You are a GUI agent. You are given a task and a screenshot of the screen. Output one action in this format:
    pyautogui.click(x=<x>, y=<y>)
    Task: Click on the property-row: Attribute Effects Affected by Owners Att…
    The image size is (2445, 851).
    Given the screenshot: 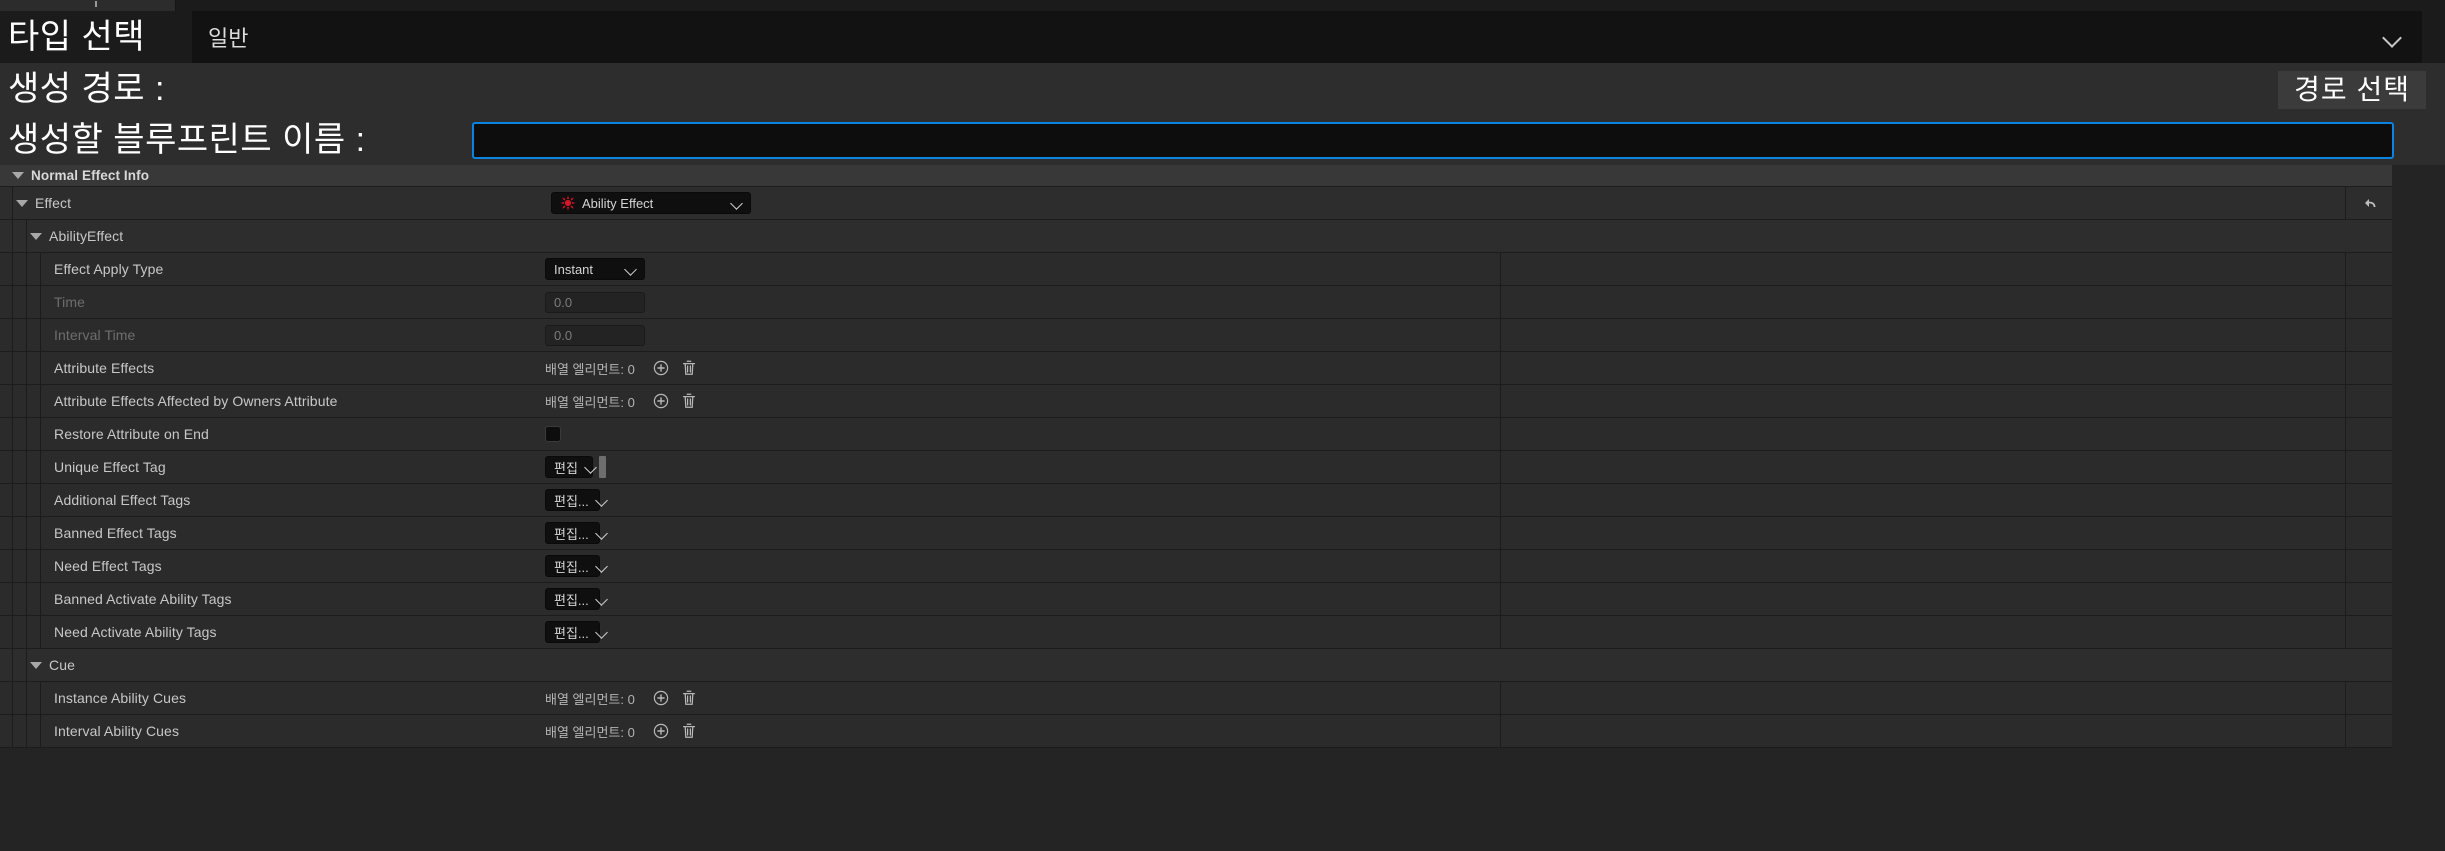 What is the action you would take?
    pyautogui.click(x=1196, y=401)
    